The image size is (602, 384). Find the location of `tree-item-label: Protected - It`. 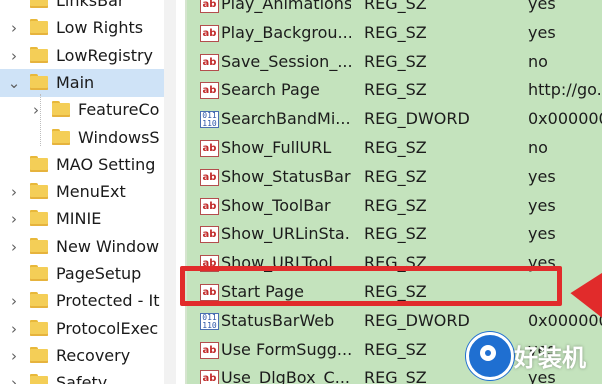

tree-item-label: Protected - It is located at coordinates (108, 301).